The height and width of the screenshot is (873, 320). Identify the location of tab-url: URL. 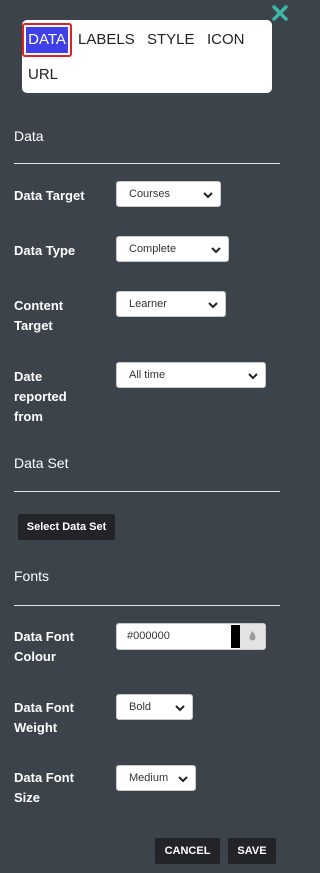
(43, 75).